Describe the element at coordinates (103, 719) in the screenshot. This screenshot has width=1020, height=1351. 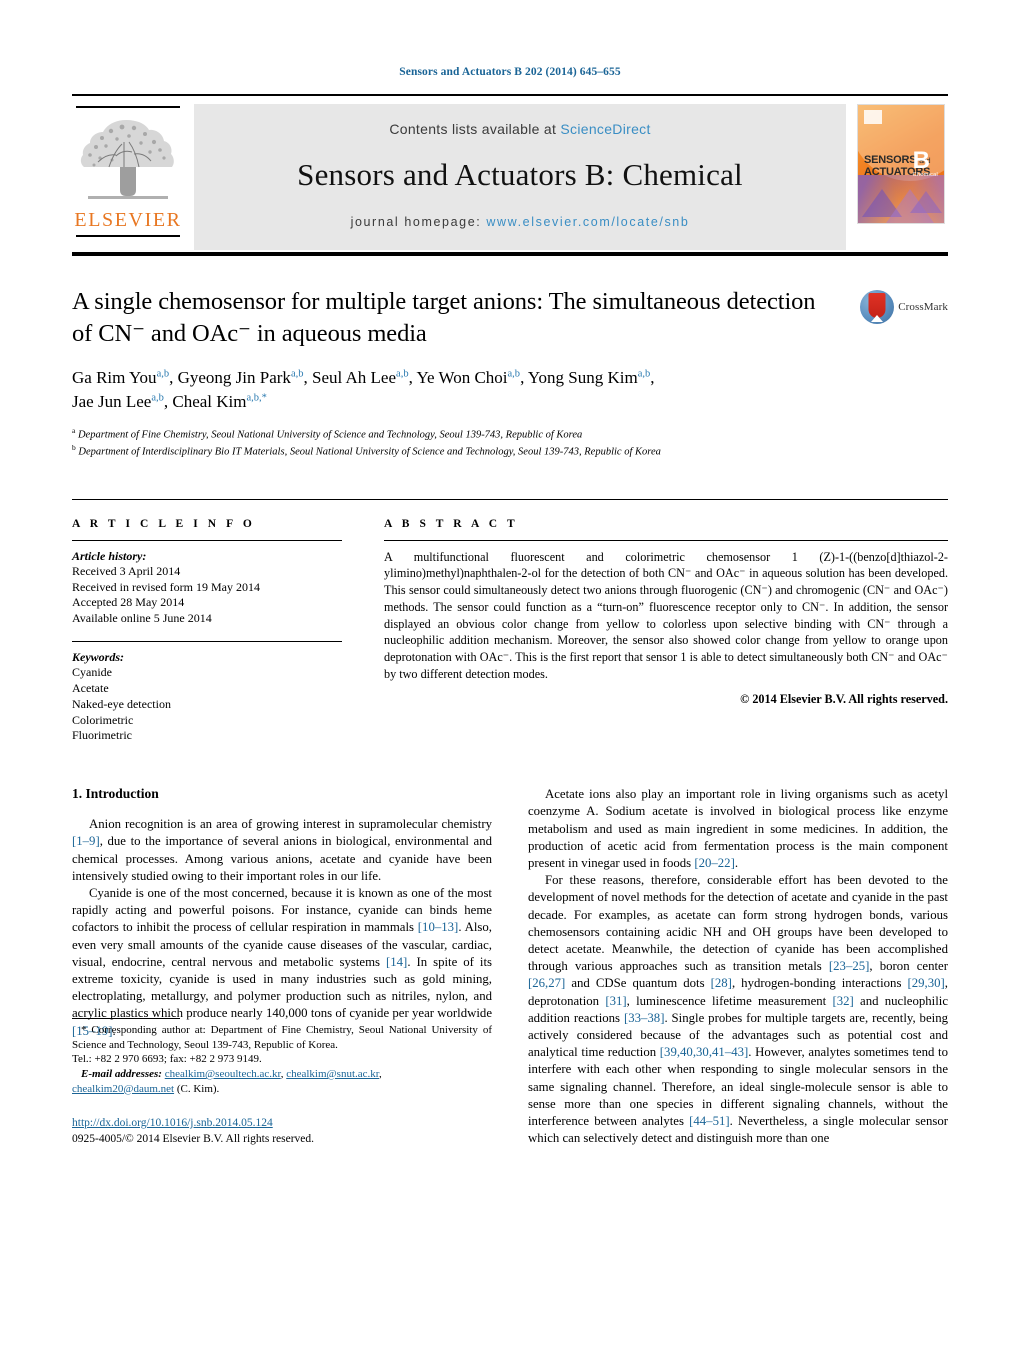
I see `keyword-item: Colorimetric` at that location.